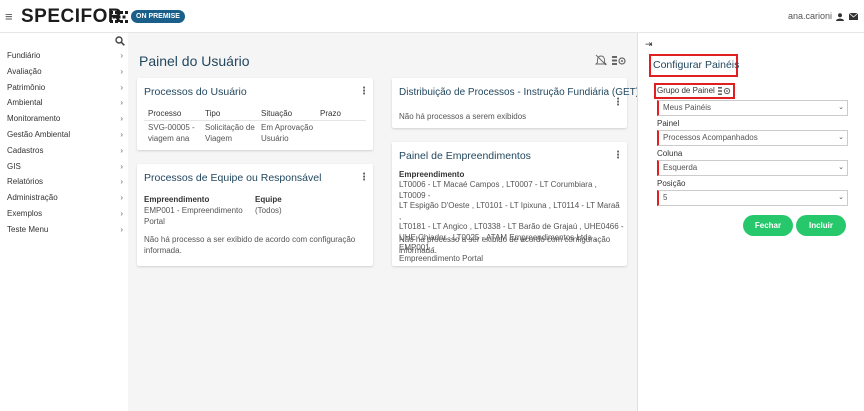 This screenshot has width=864, height=411. What do you see at coordinates (853, 17) in the screenshot?
I see `envelope-icon` at bounding box center [853, 17].